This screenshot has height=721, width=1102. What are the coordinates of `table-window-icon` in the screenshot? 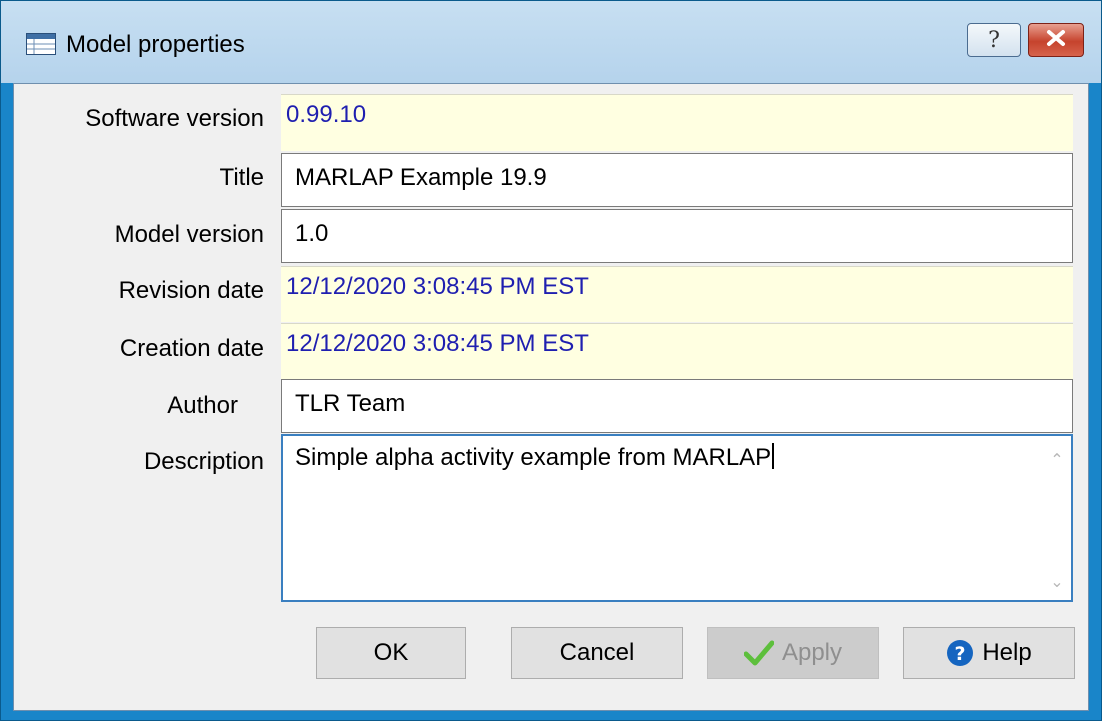 It's located at (41, 44).